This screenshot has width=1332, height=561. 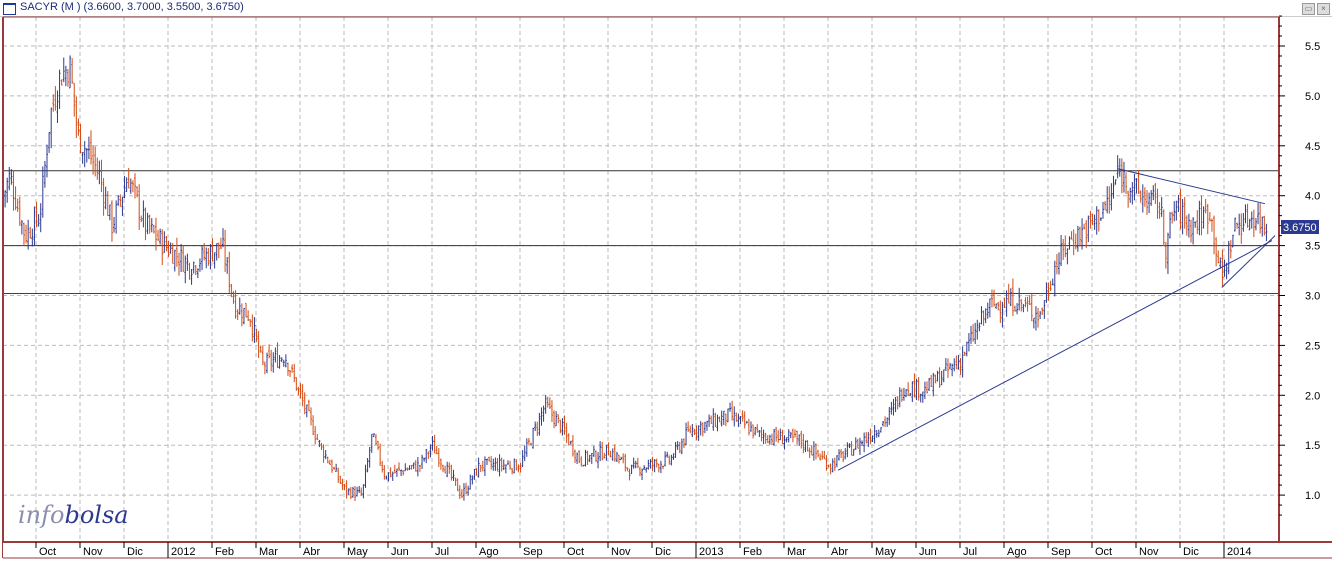 I want to click on last-price-label: 3.6750, so click(x=1300, y=227).